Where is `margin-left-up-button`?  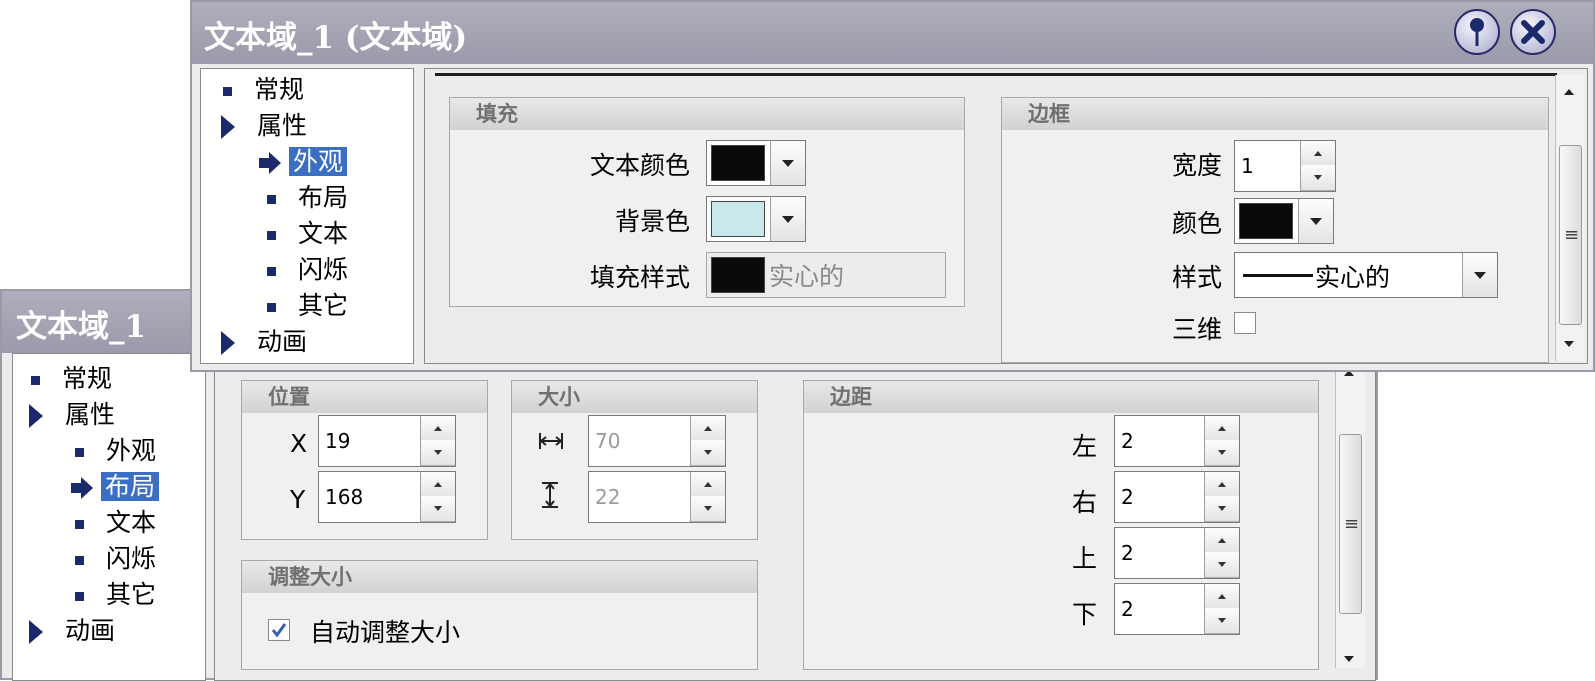 margin-left-up-button is located at coordinates (1222, 429).